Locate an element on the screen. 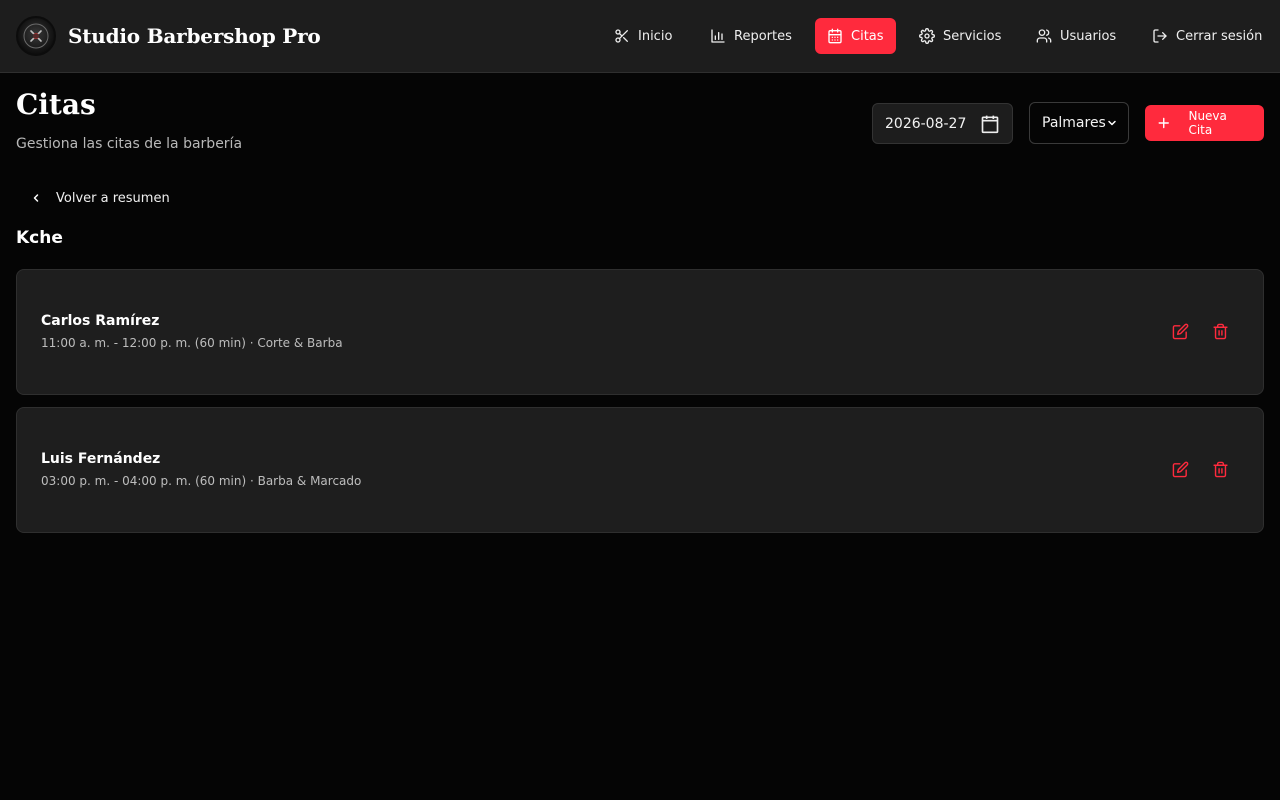  plus-icon is located at coordinates (1163, 123).